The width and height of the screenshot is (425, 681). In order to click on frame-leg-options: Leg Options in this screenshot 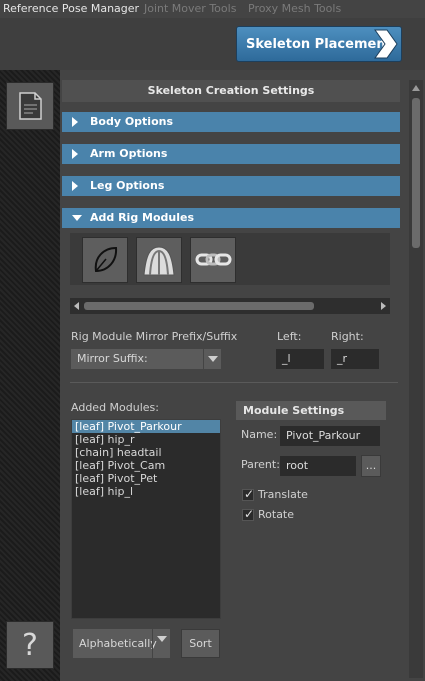, I will do `click(231, 186)`.